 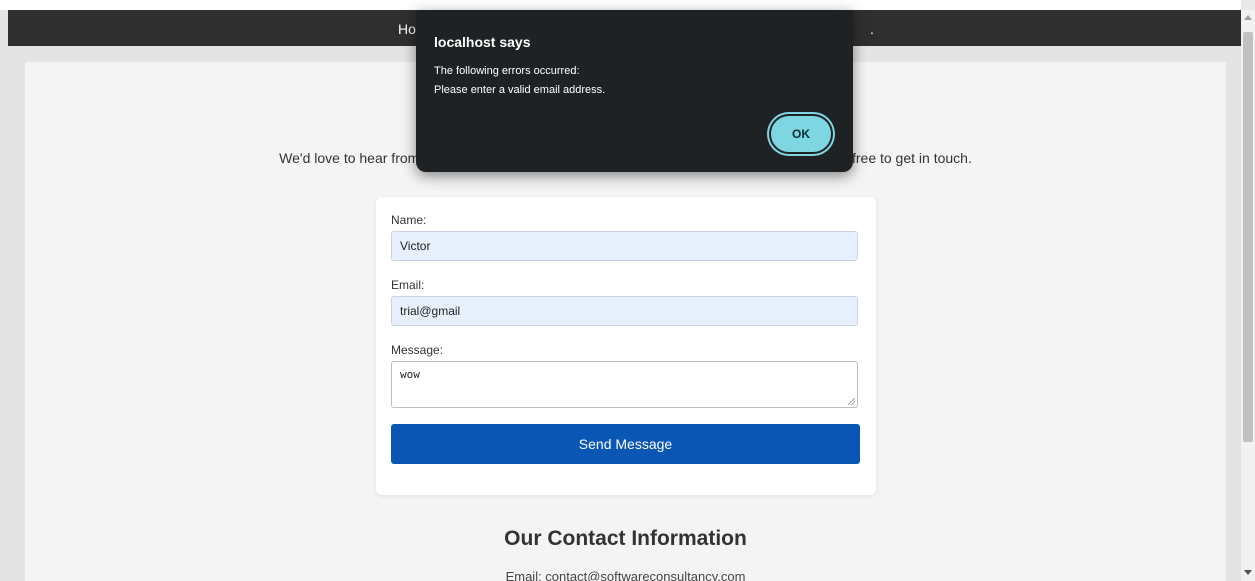 I want to click on email-label: Email:, so click(x=408, y=285).